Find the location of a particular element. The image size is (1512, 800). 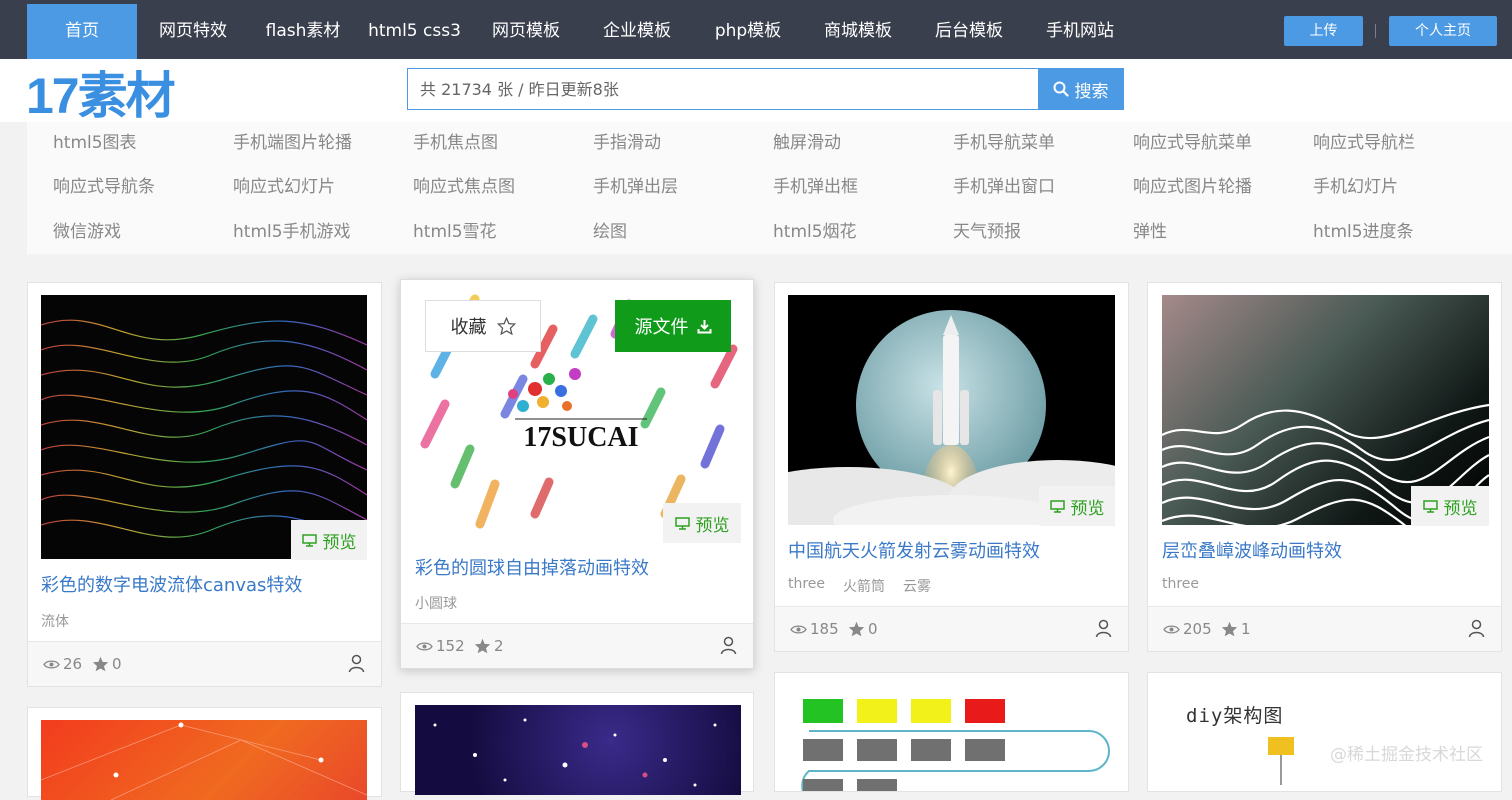

card-tag: 火箭筒 is located at coordinates (864, 586).